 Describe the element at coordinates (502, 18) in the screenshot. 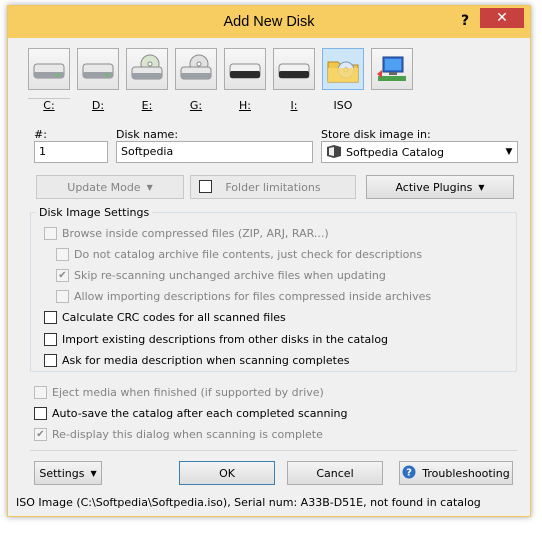

I see `close-button: ✕` at that location.